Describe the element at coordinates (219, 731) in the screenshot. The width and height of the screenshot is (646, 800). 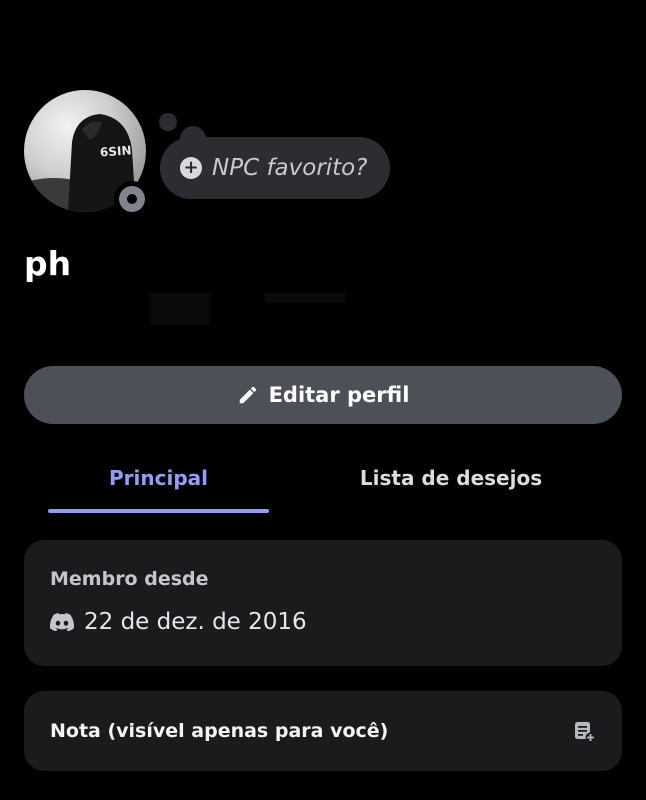
I see `note-label: Nota (visível apenas para você)` at that location.